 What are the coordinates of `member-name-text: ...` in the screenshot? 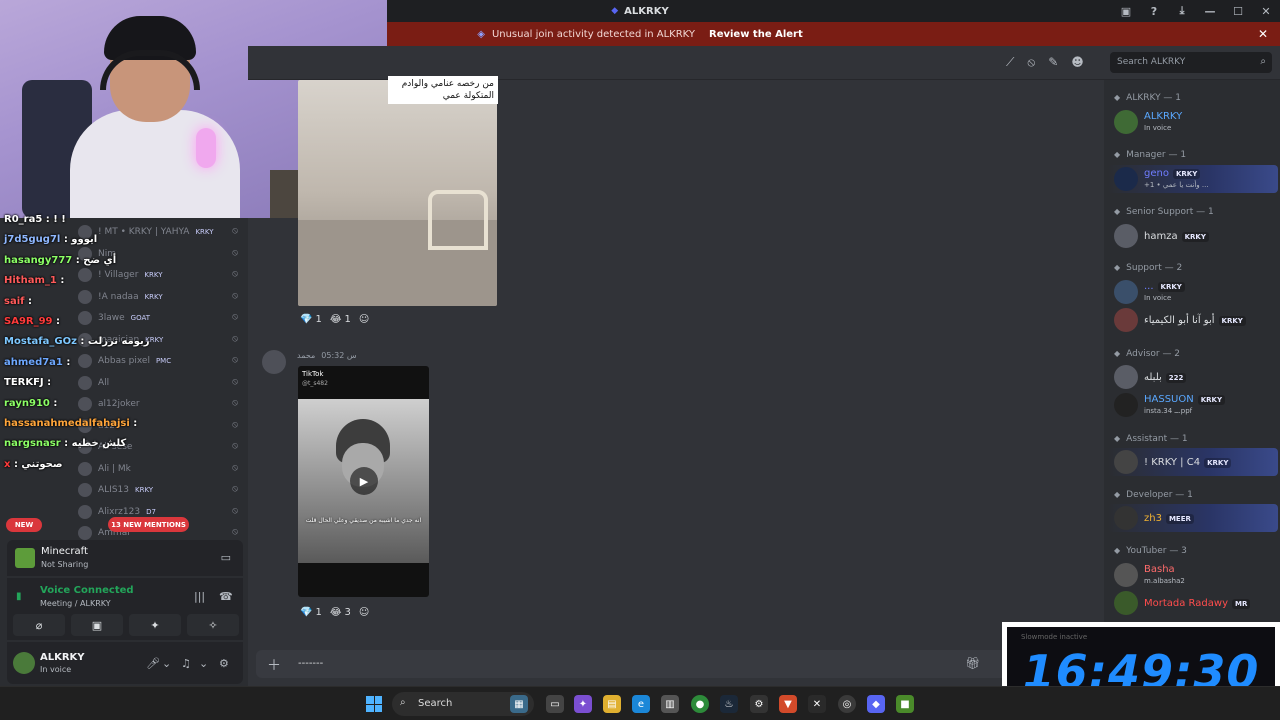 It's located at (1149, 286).